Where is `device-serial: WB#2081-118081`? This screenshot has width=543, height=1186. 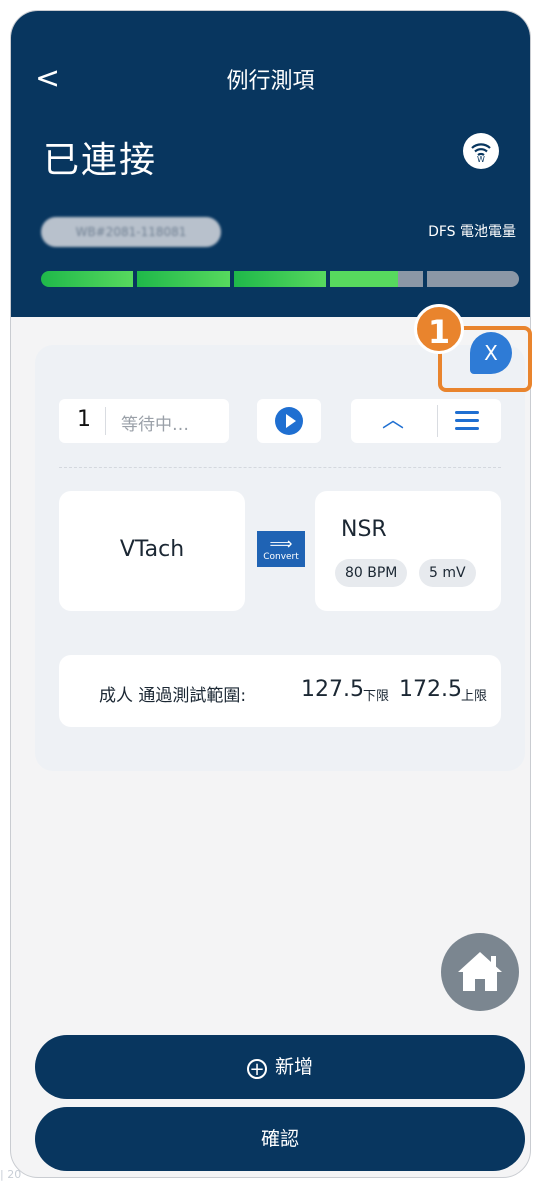
device-serial: WB#2081-118081 is located at coordinates (131, 232).